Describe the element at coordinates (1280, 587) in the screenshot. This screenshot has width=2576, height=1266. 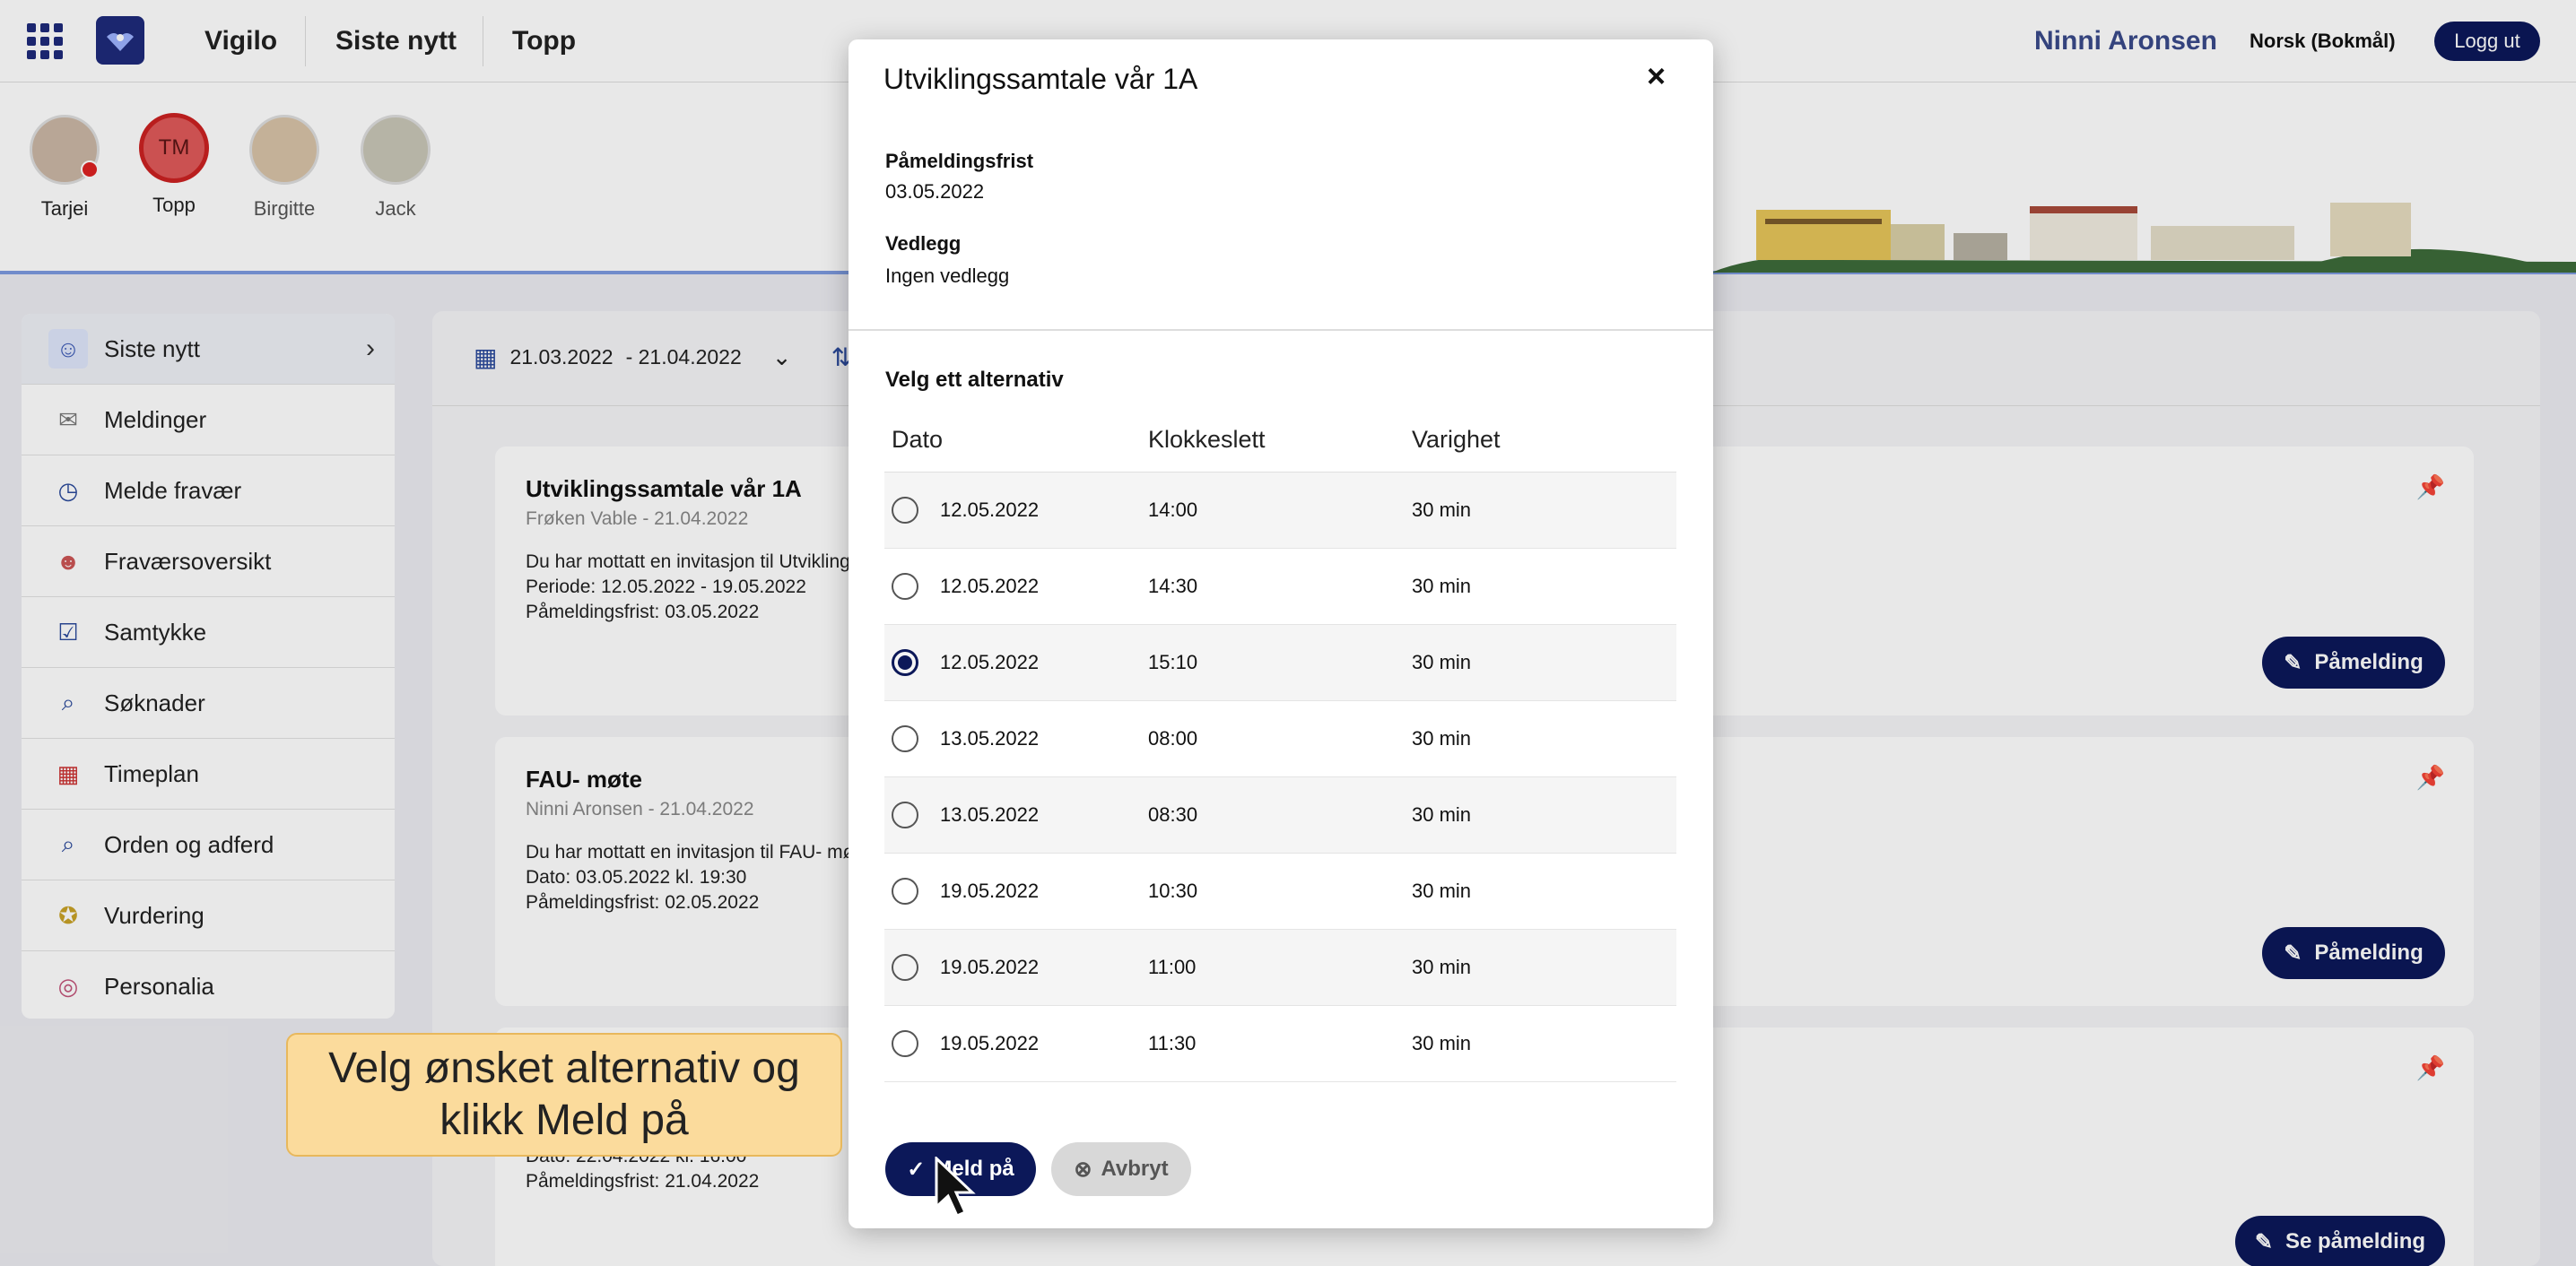
I see `timeslot-row: 12.05.2022 14:30 30 min` at that location.